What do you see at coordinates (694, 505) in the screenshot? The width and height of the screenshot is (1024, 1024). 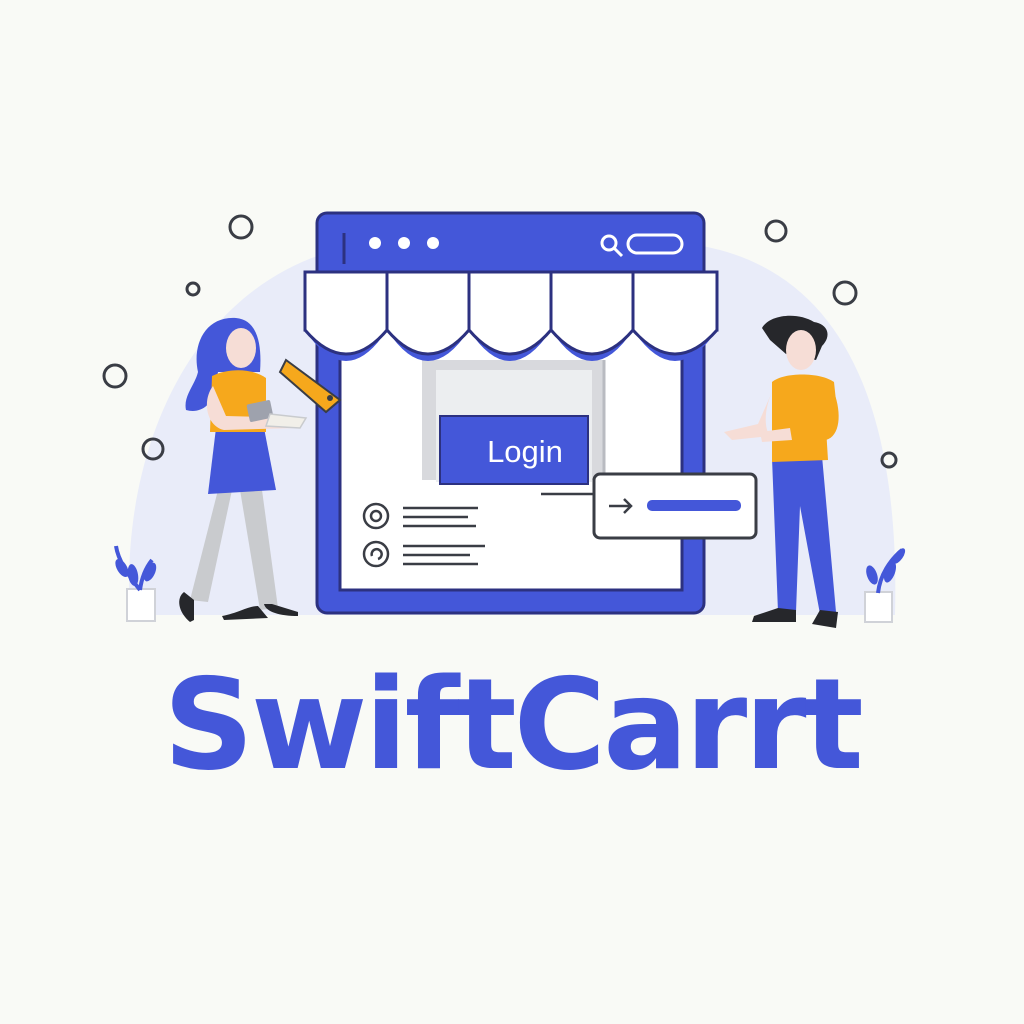 I see `input-field-bar` at bounding box center [694, 505].